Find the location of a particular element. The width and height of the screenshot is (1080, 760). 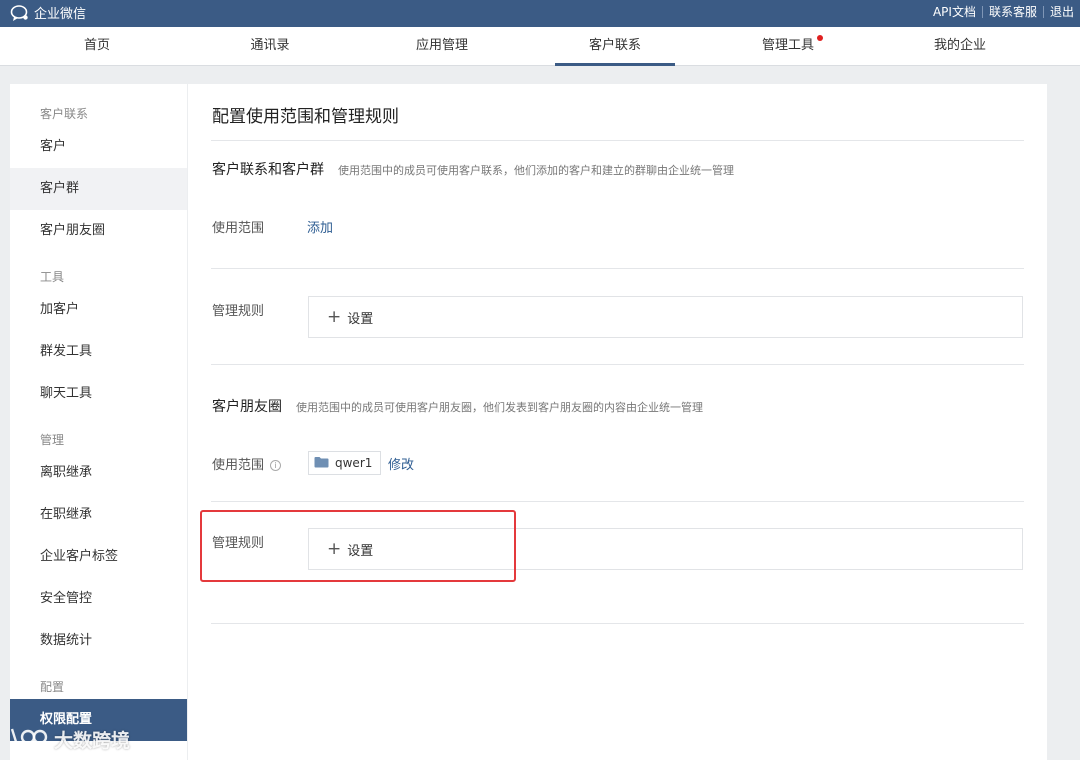

scope-label: 使用范围 i is located at coordinates (247, 463).